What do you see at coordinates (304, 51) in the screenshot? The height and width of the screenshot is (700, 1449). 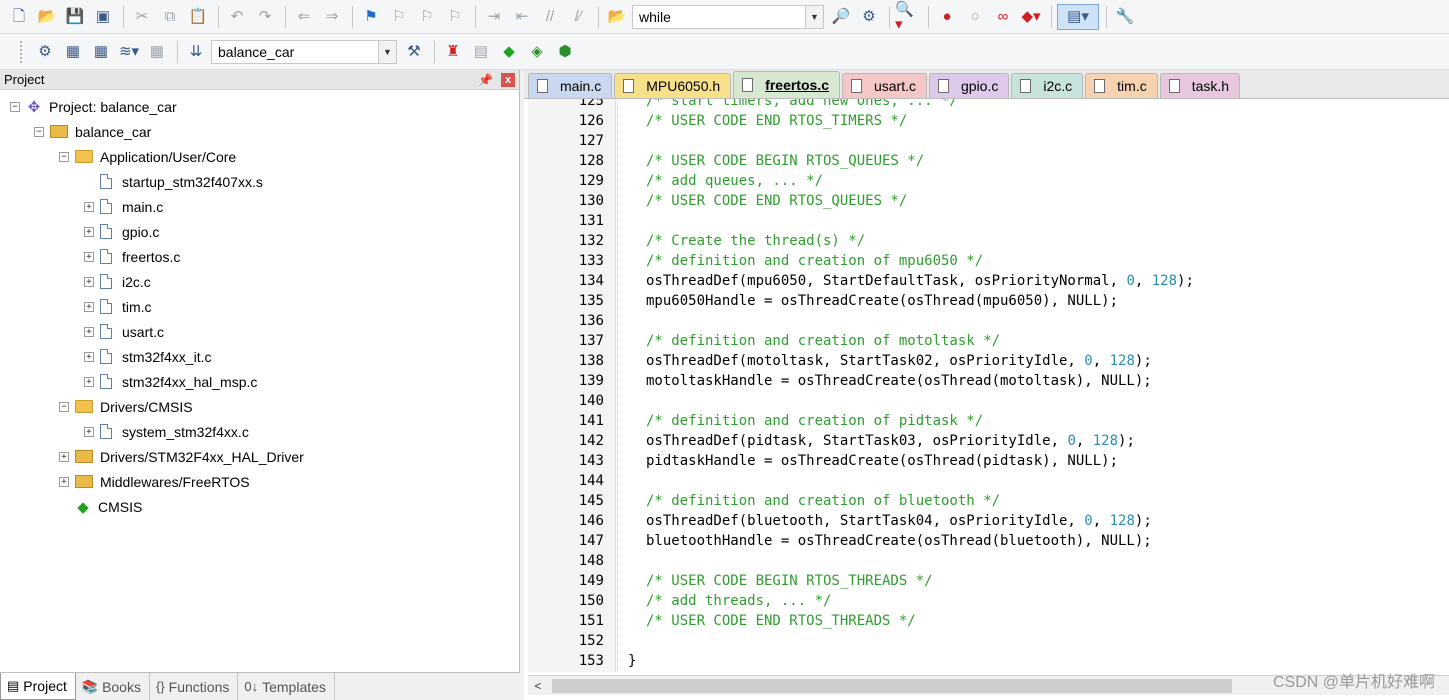 I see `target-combo: balance_car ▼` at bounding box center [304, 51].